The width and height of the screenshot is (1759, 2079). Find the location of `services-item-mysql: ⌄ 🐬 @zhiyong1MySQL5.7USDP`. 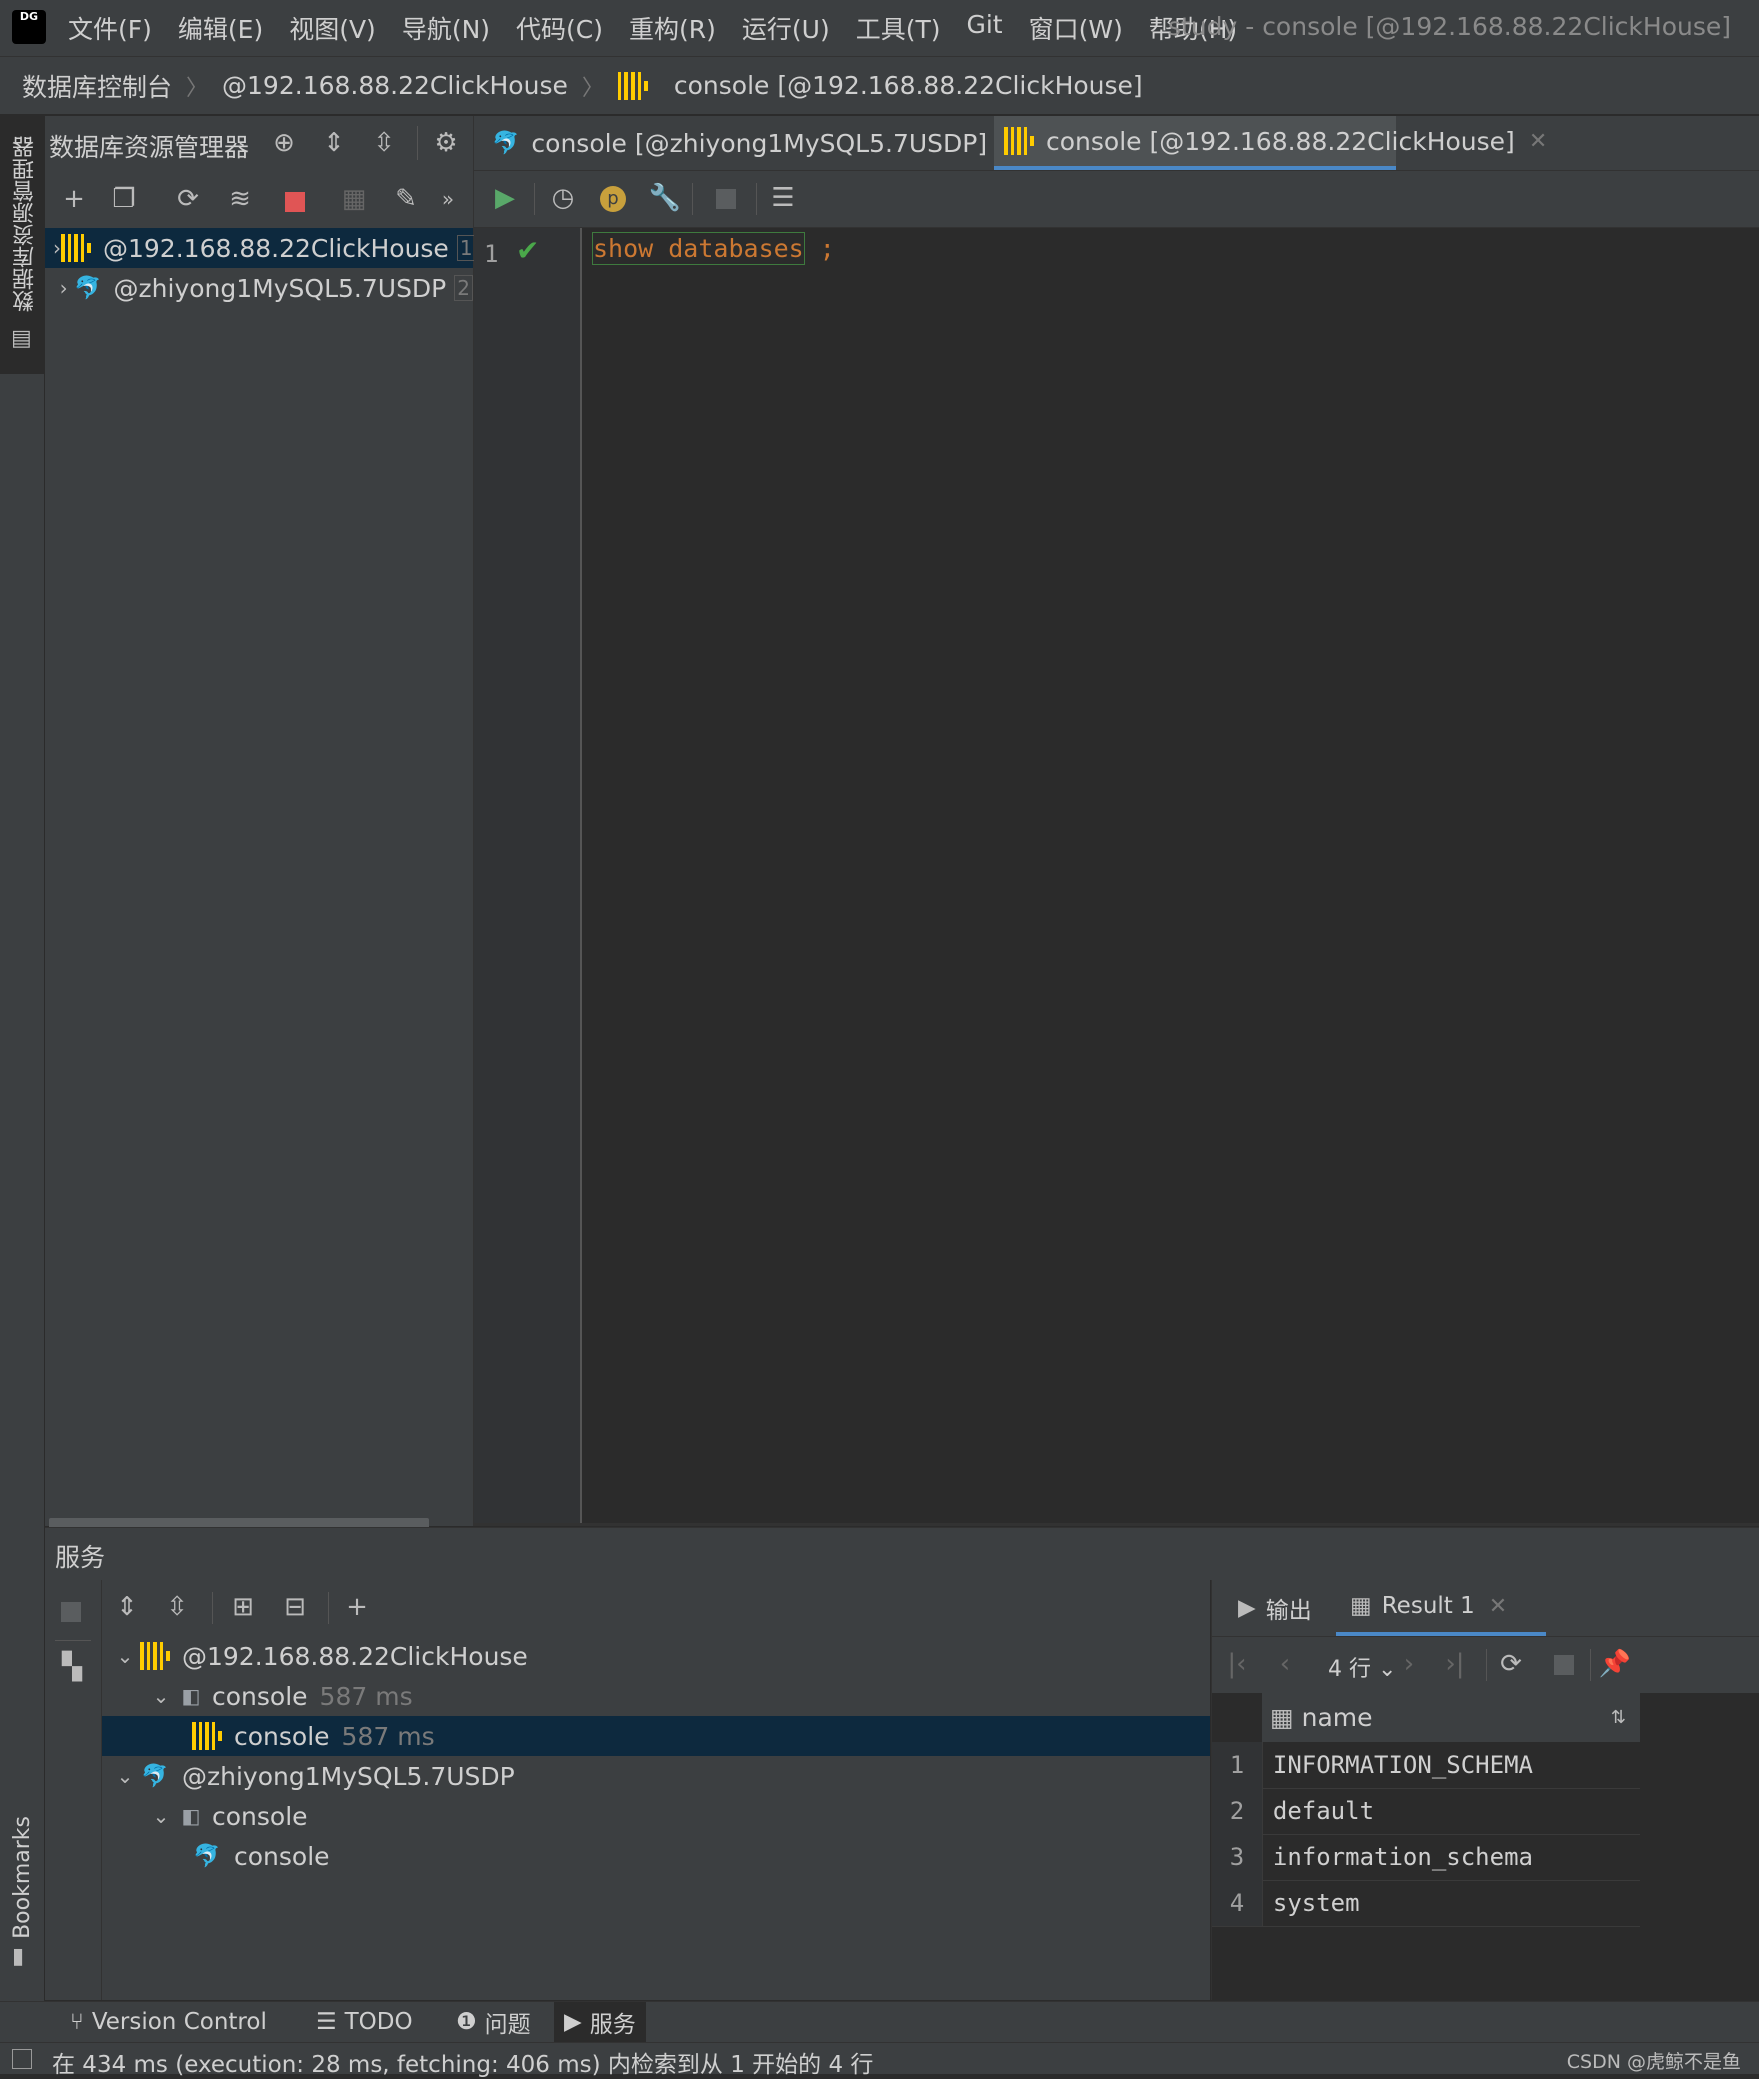

services-item-mysql: ⌄ 🐬 @zhiyong1MySQL5.7USDP is located at coordinates (656, 1776).